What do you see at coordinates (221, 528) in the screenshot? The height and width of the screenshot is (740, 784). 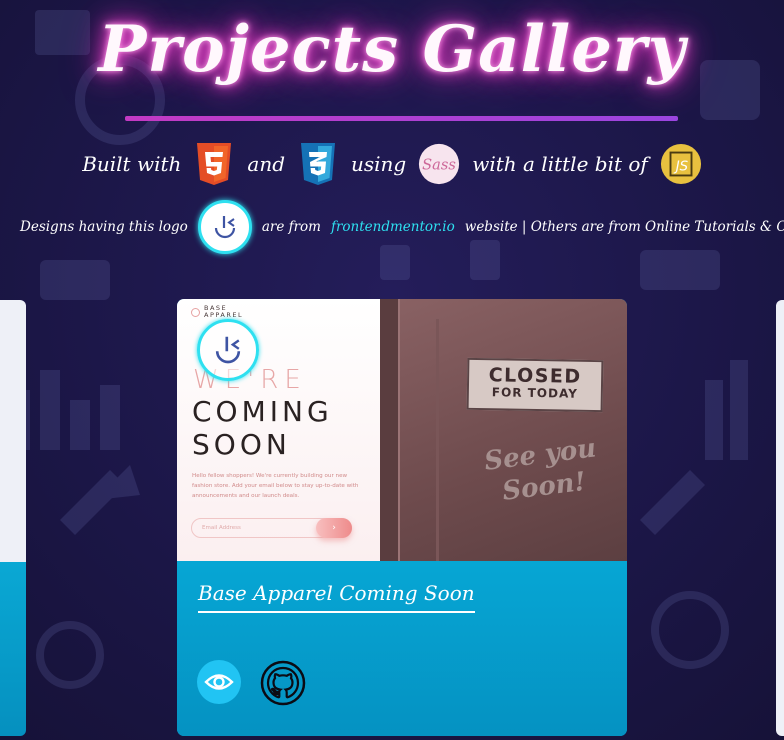 I see `email-placeholder: Email Address` at bounding box center [221, 528].